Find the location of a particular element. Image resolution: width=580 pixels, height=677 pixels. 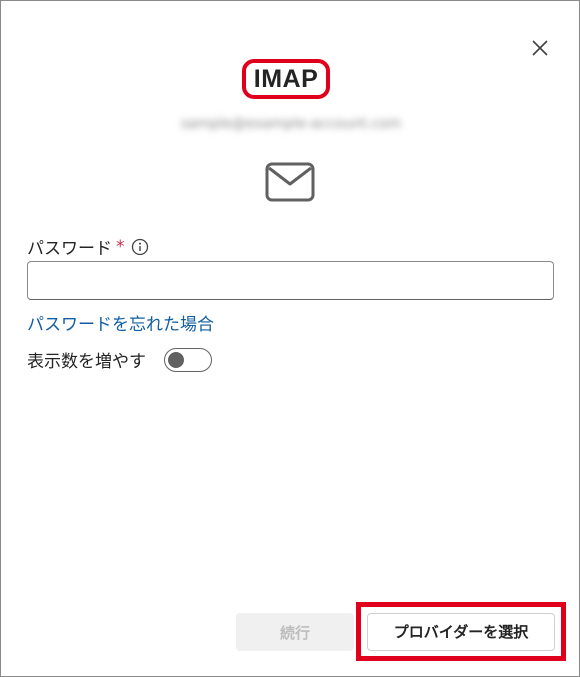

show-more-toggle is located at coordinates (188, 359).